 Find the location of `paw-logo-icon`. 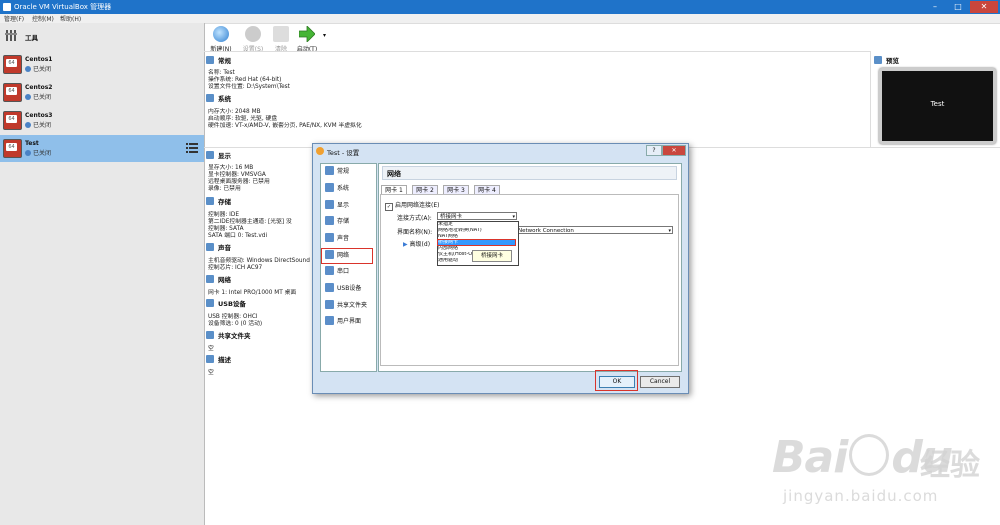

paw-logo-icon is located at coordinates (869, 455).